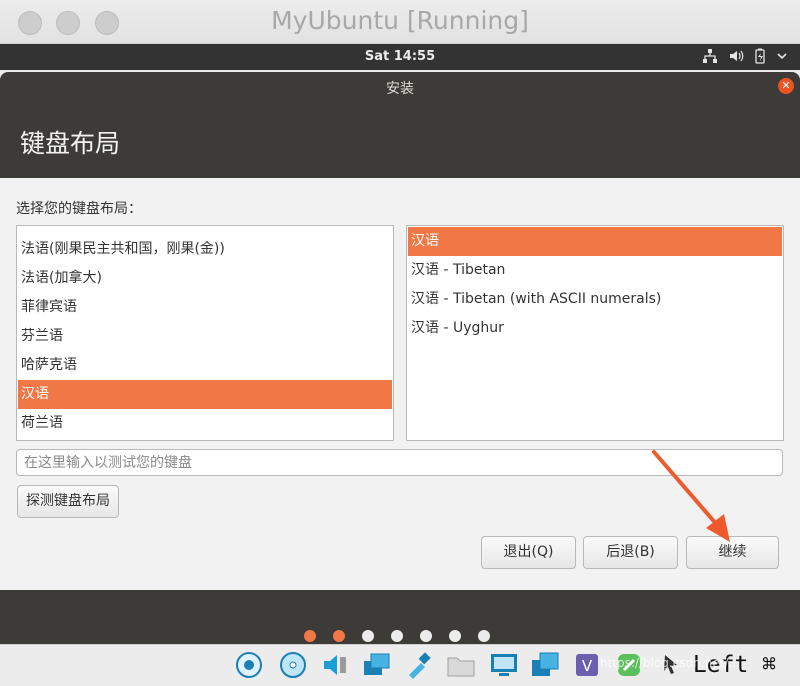 The image size is (800, 686). I want to click on list-item: 荷兰语, so click(205, 423).